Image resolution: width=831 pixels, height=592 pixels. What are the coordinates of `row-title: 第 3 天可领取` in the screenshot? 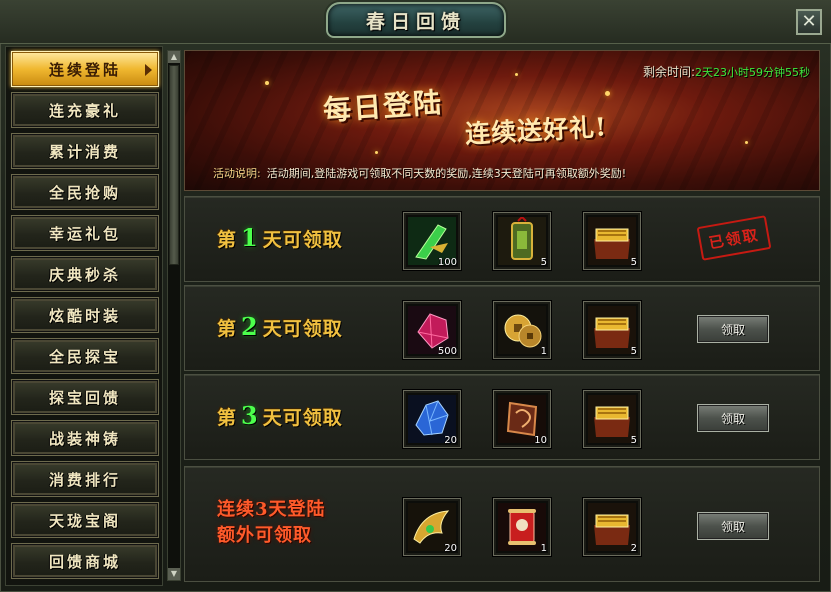 It's located at (280, 415).